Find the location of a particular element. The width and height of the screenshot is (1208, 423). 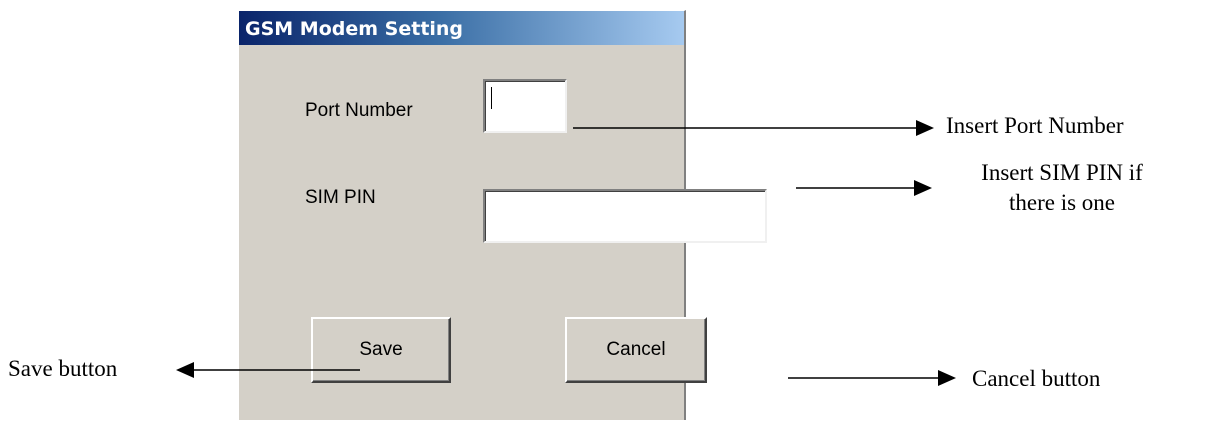

annotation-sim-line1: Insert SIM PIN if is located at coordinates (1062, 172).